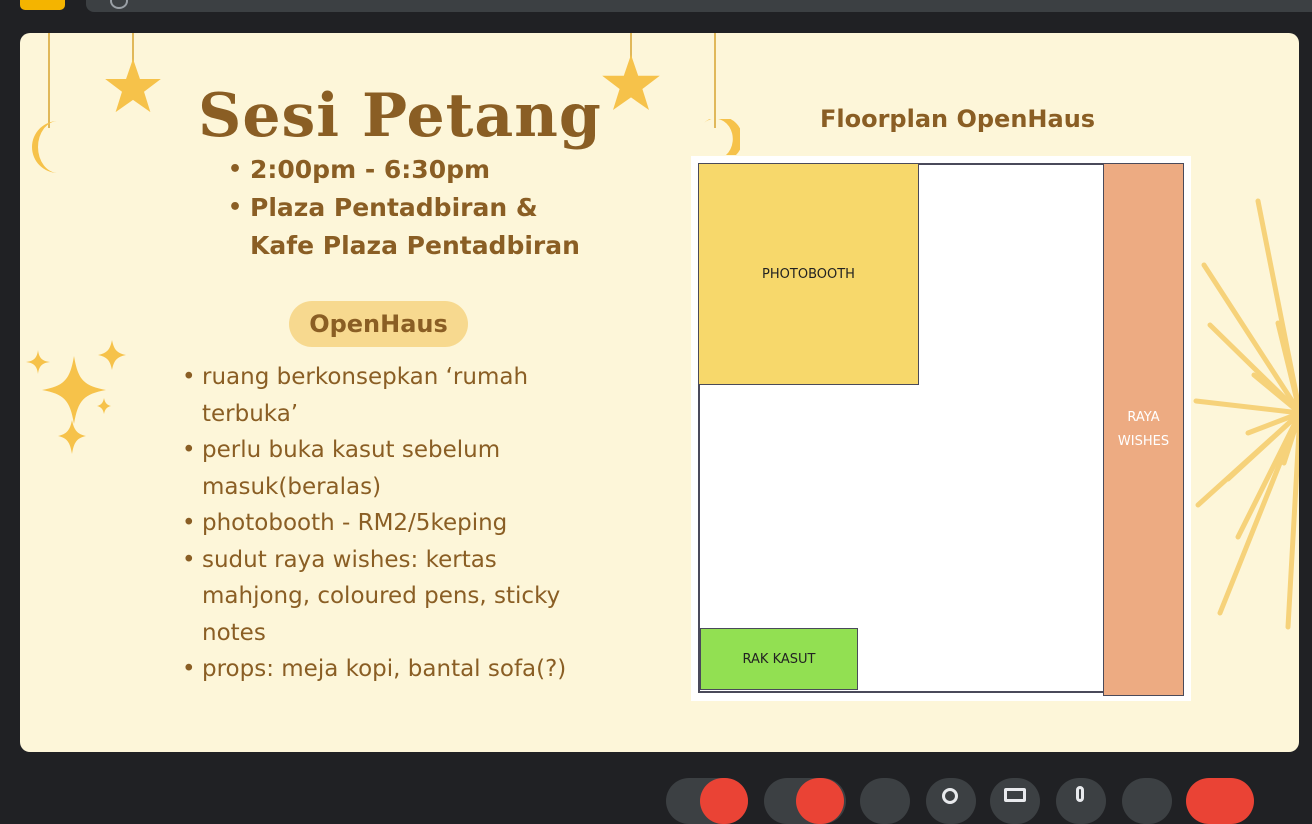 The width and height of the screenshot is (1312, 824). I want to click on openhaus-label: OpenHaus, so click(378, 324).